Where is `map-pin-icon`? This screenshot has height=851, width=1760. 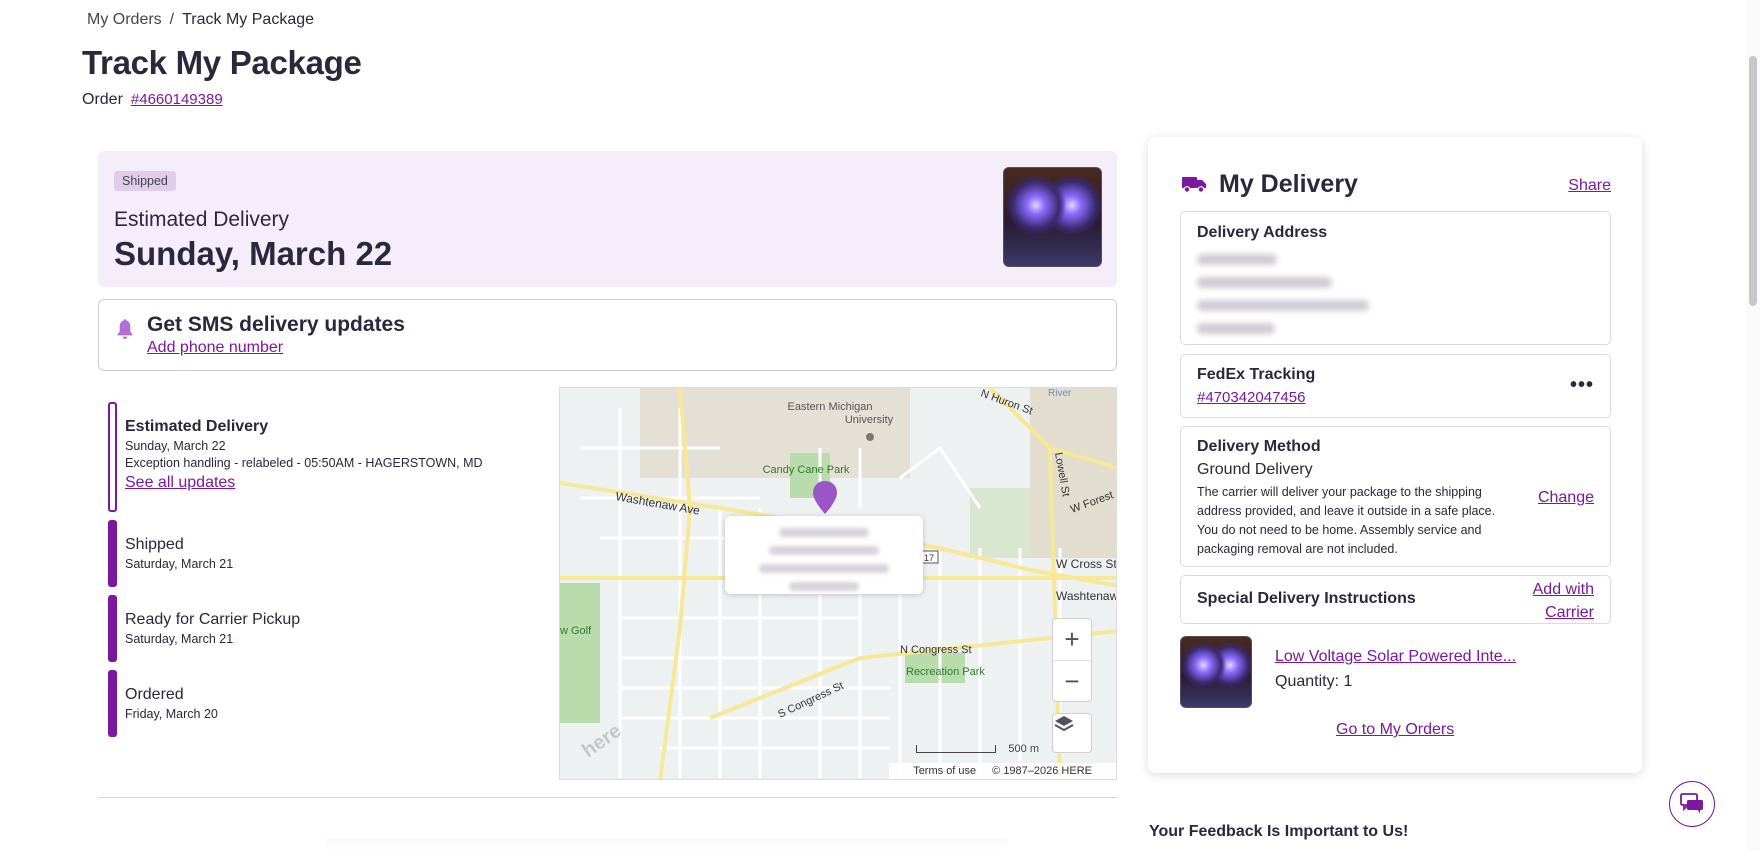
map-pin-icon is located at coordinates (825, 497).